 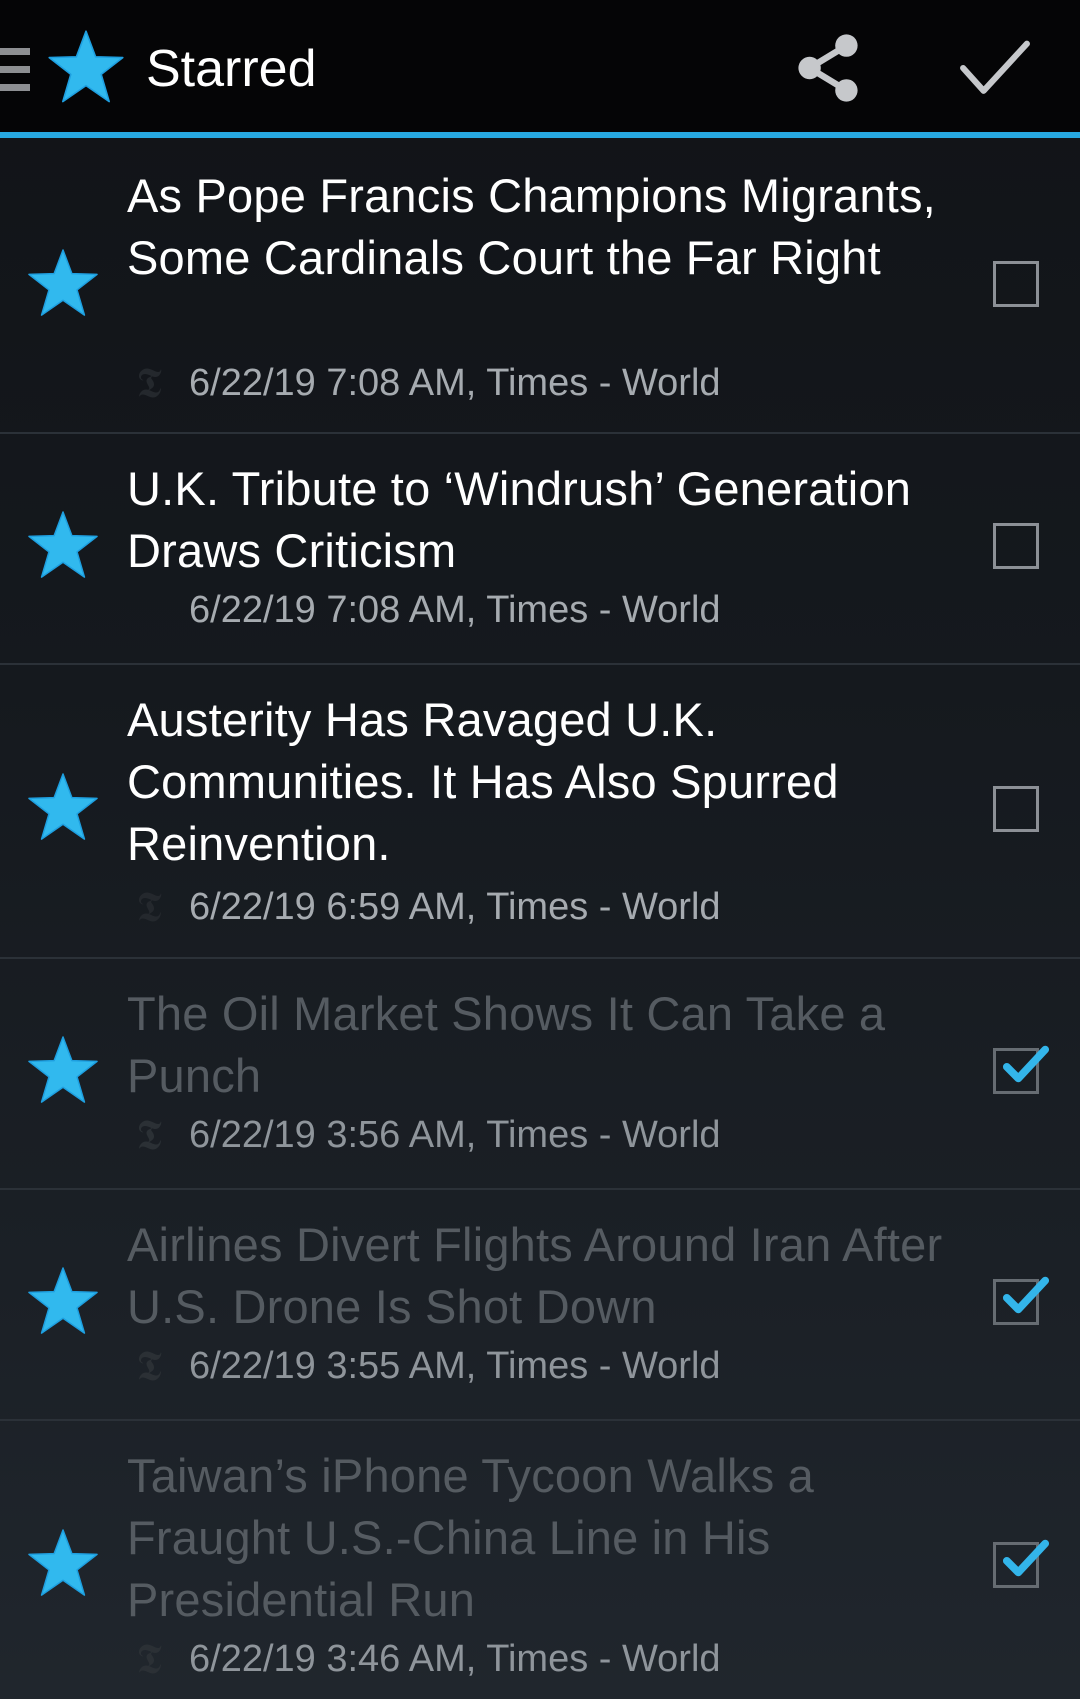 What do you see at coordinates (828, 68) in the screenshot?
I see `share-icon` at bounding box center [828, 68].